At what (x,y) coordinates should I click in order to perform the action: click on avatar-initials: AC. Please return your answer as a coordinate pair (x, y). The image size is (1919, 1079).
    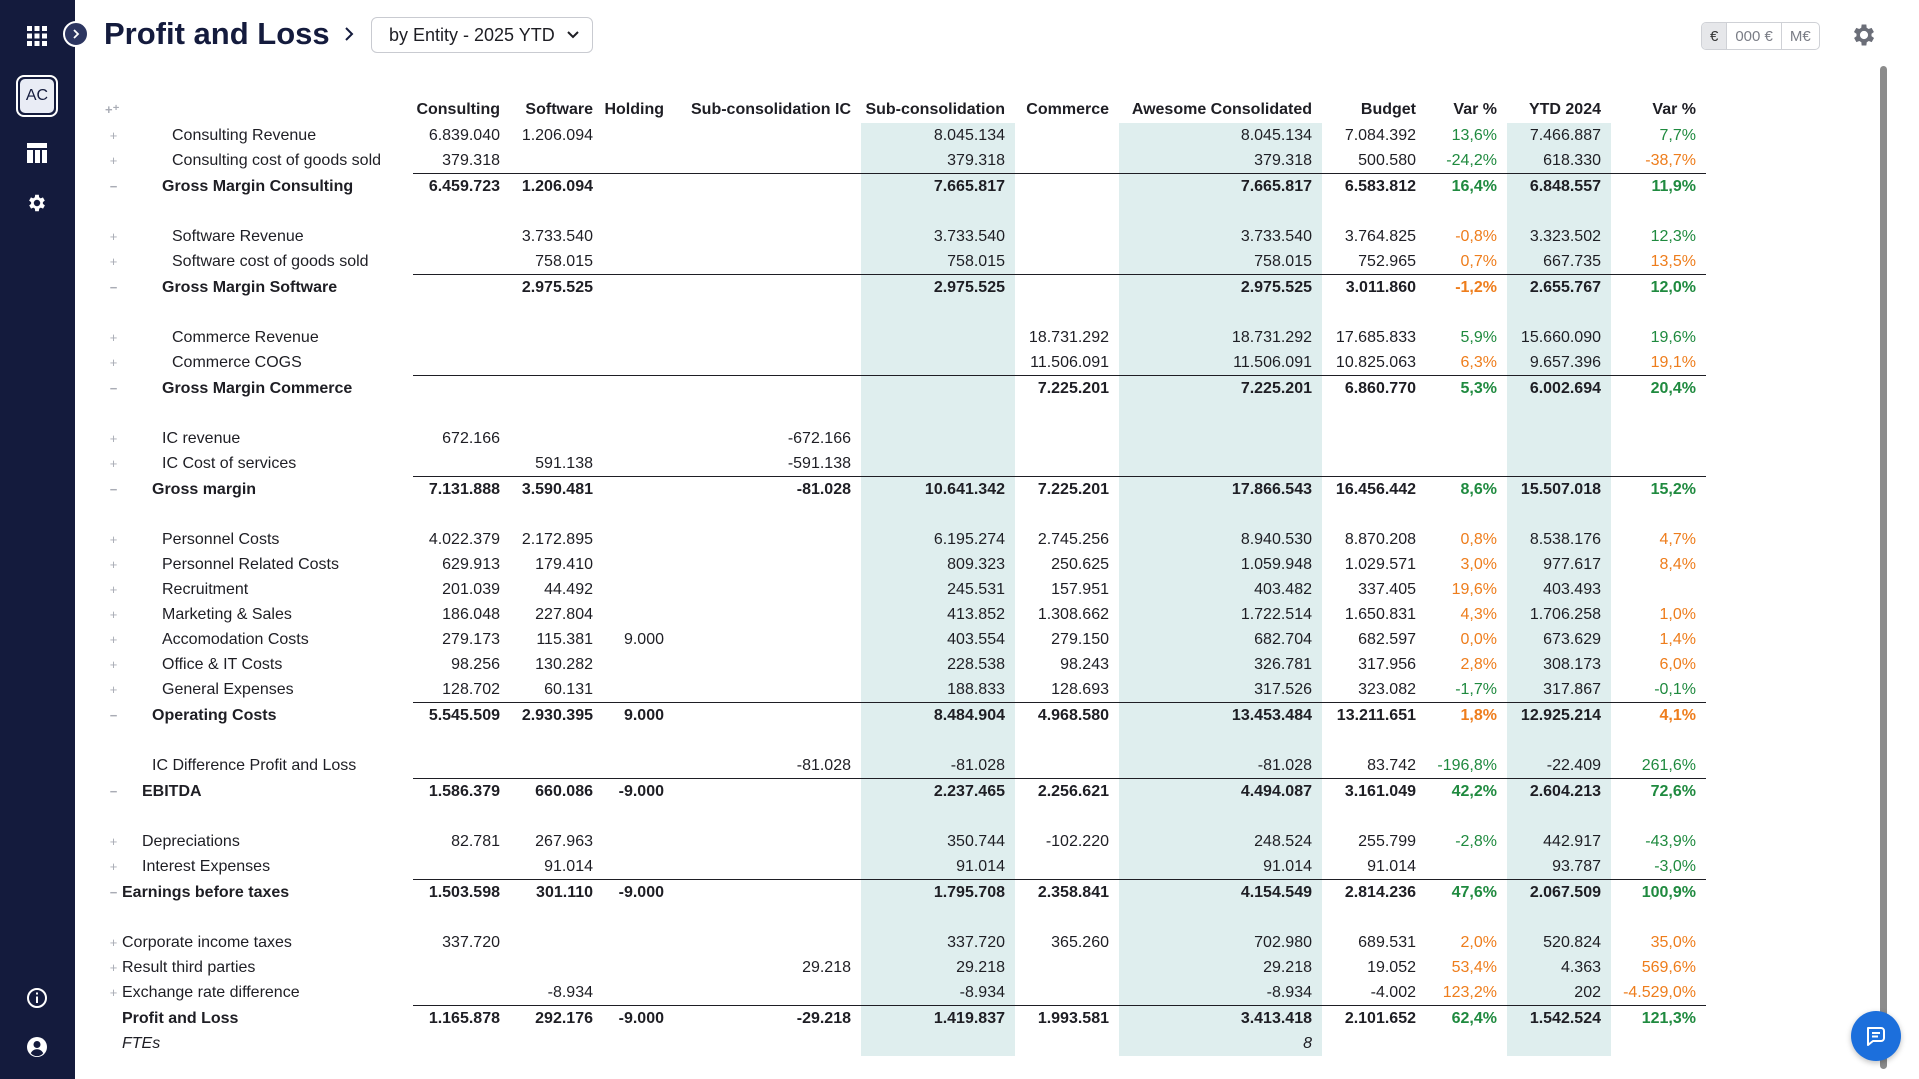
    Looking at the image, I should click on (37, 96).